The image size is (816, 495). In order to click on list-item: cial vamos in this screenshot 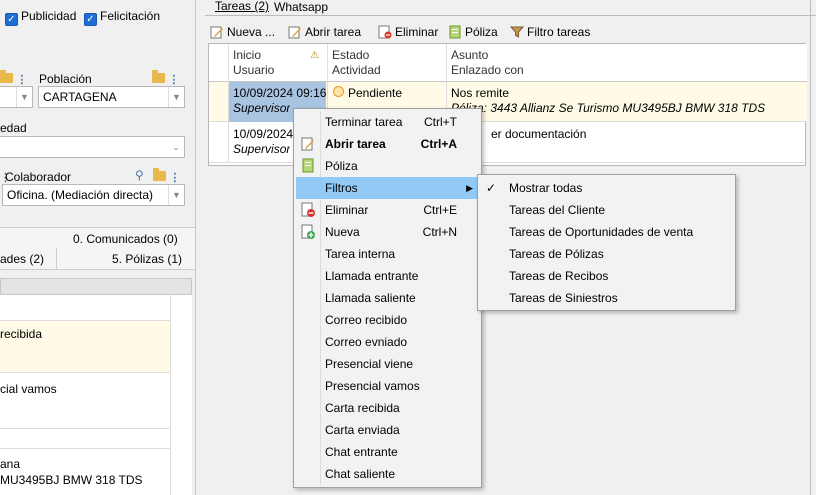, I will do `click(85, 401)`.